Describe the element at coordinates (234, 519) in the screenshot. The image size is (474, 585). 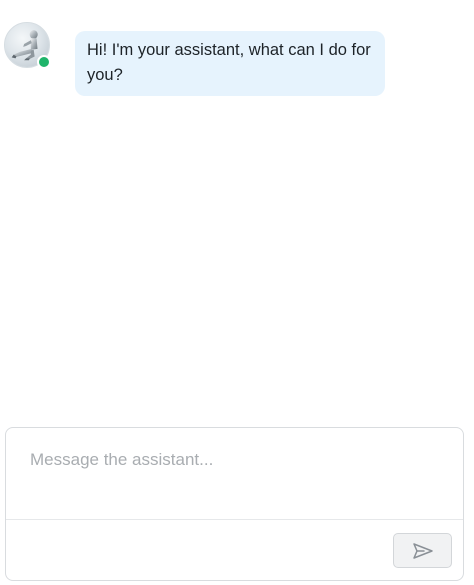
I see `composer-divider` at that location.